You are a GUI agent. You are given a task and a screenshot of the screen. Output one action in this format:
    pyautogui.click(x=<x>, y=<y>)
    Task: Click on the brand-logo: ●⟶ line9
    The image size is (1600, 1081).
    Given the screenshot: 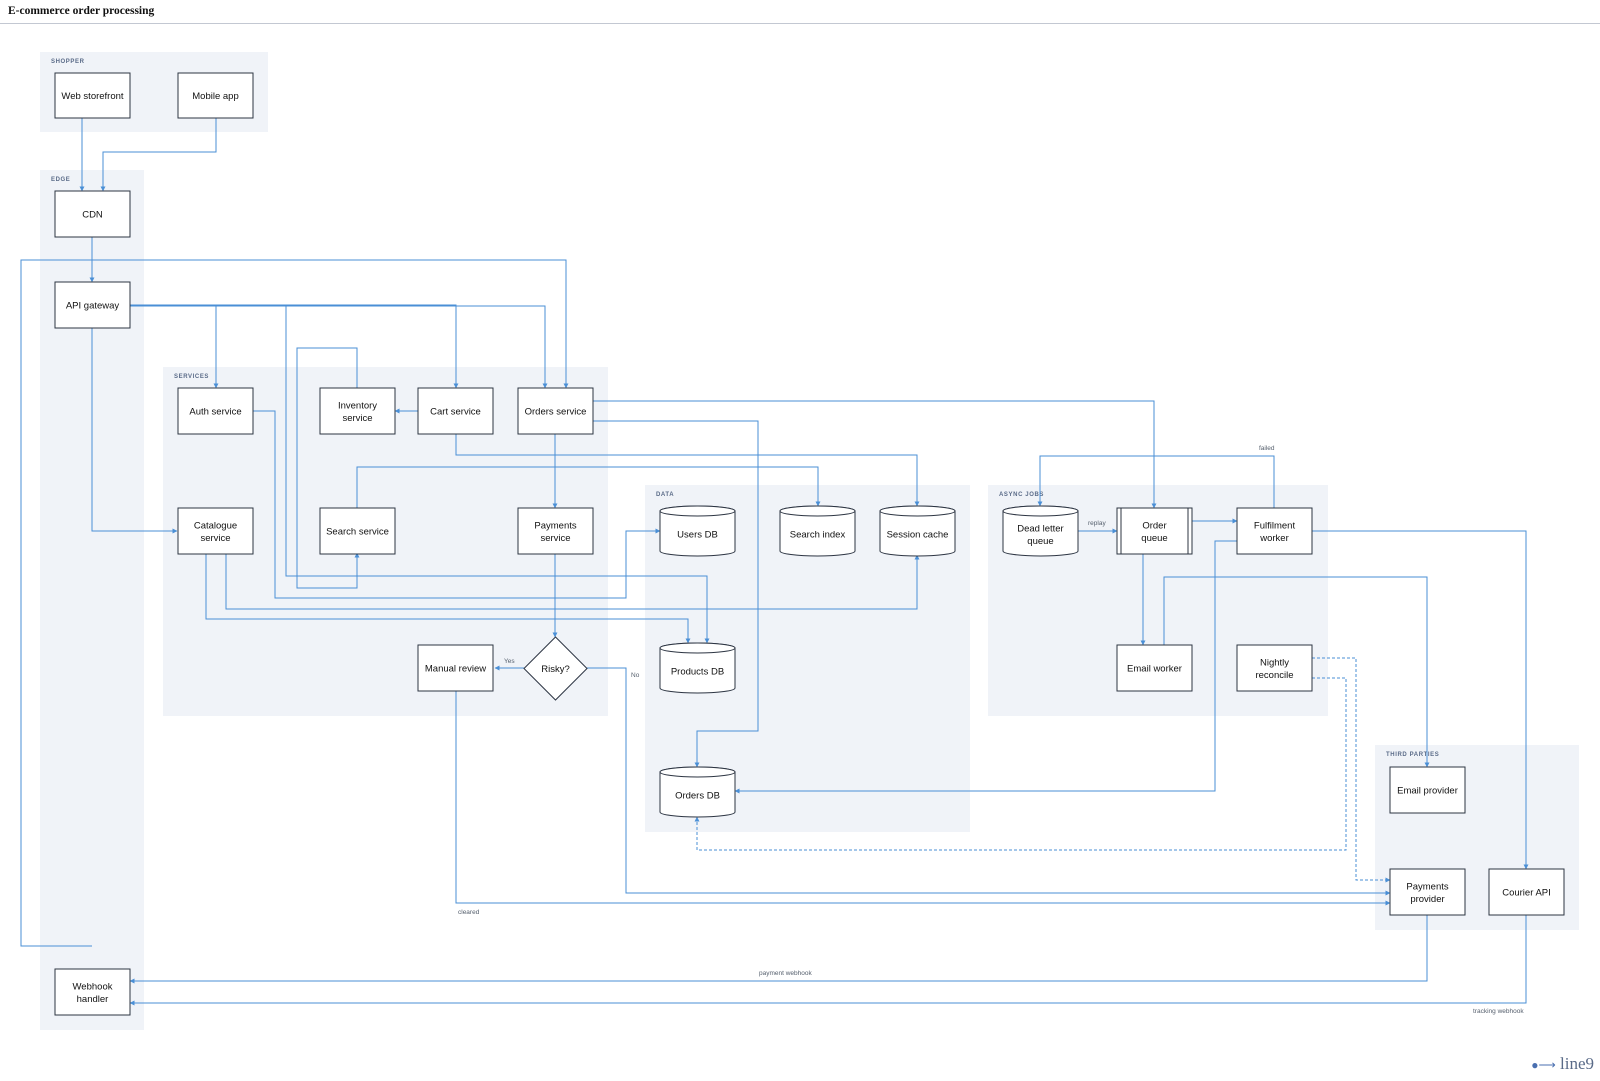 What is the action you would take?
    pyautogui.click(x=1562, y=1063)
    